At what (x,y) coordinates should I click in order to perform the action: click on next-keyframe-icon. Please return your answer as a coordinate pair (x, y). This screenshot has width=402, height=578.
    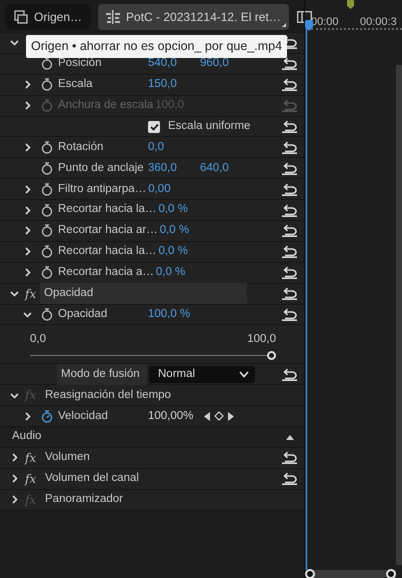
    Looking at the image, I should click on (231, 416).